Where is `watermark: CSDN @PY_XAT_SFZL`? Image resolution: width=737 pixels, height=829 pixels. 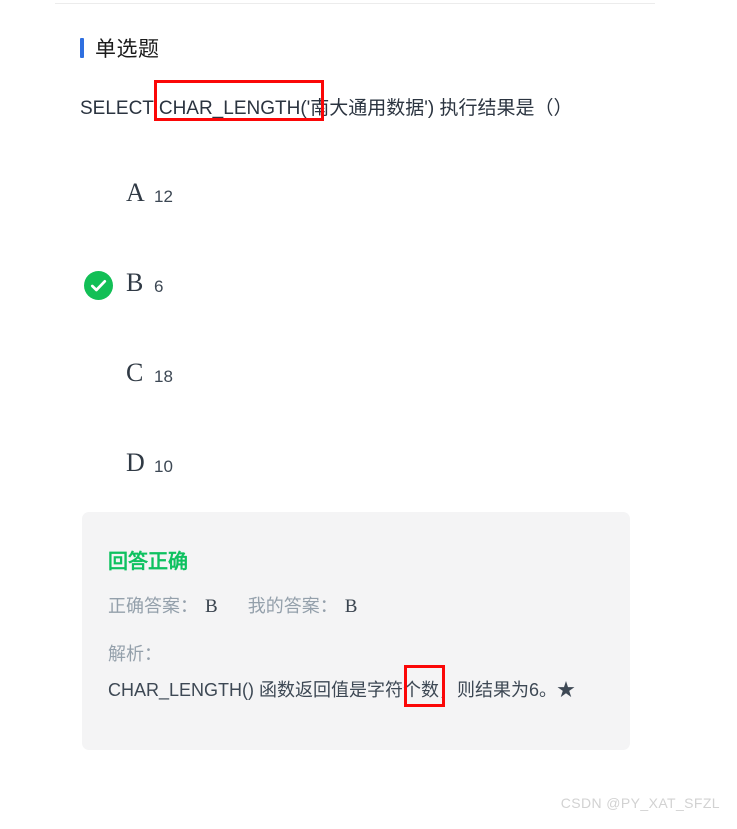
watermark: CSDN @PY_XAT_SFZL is located at coordinates (640, 803).